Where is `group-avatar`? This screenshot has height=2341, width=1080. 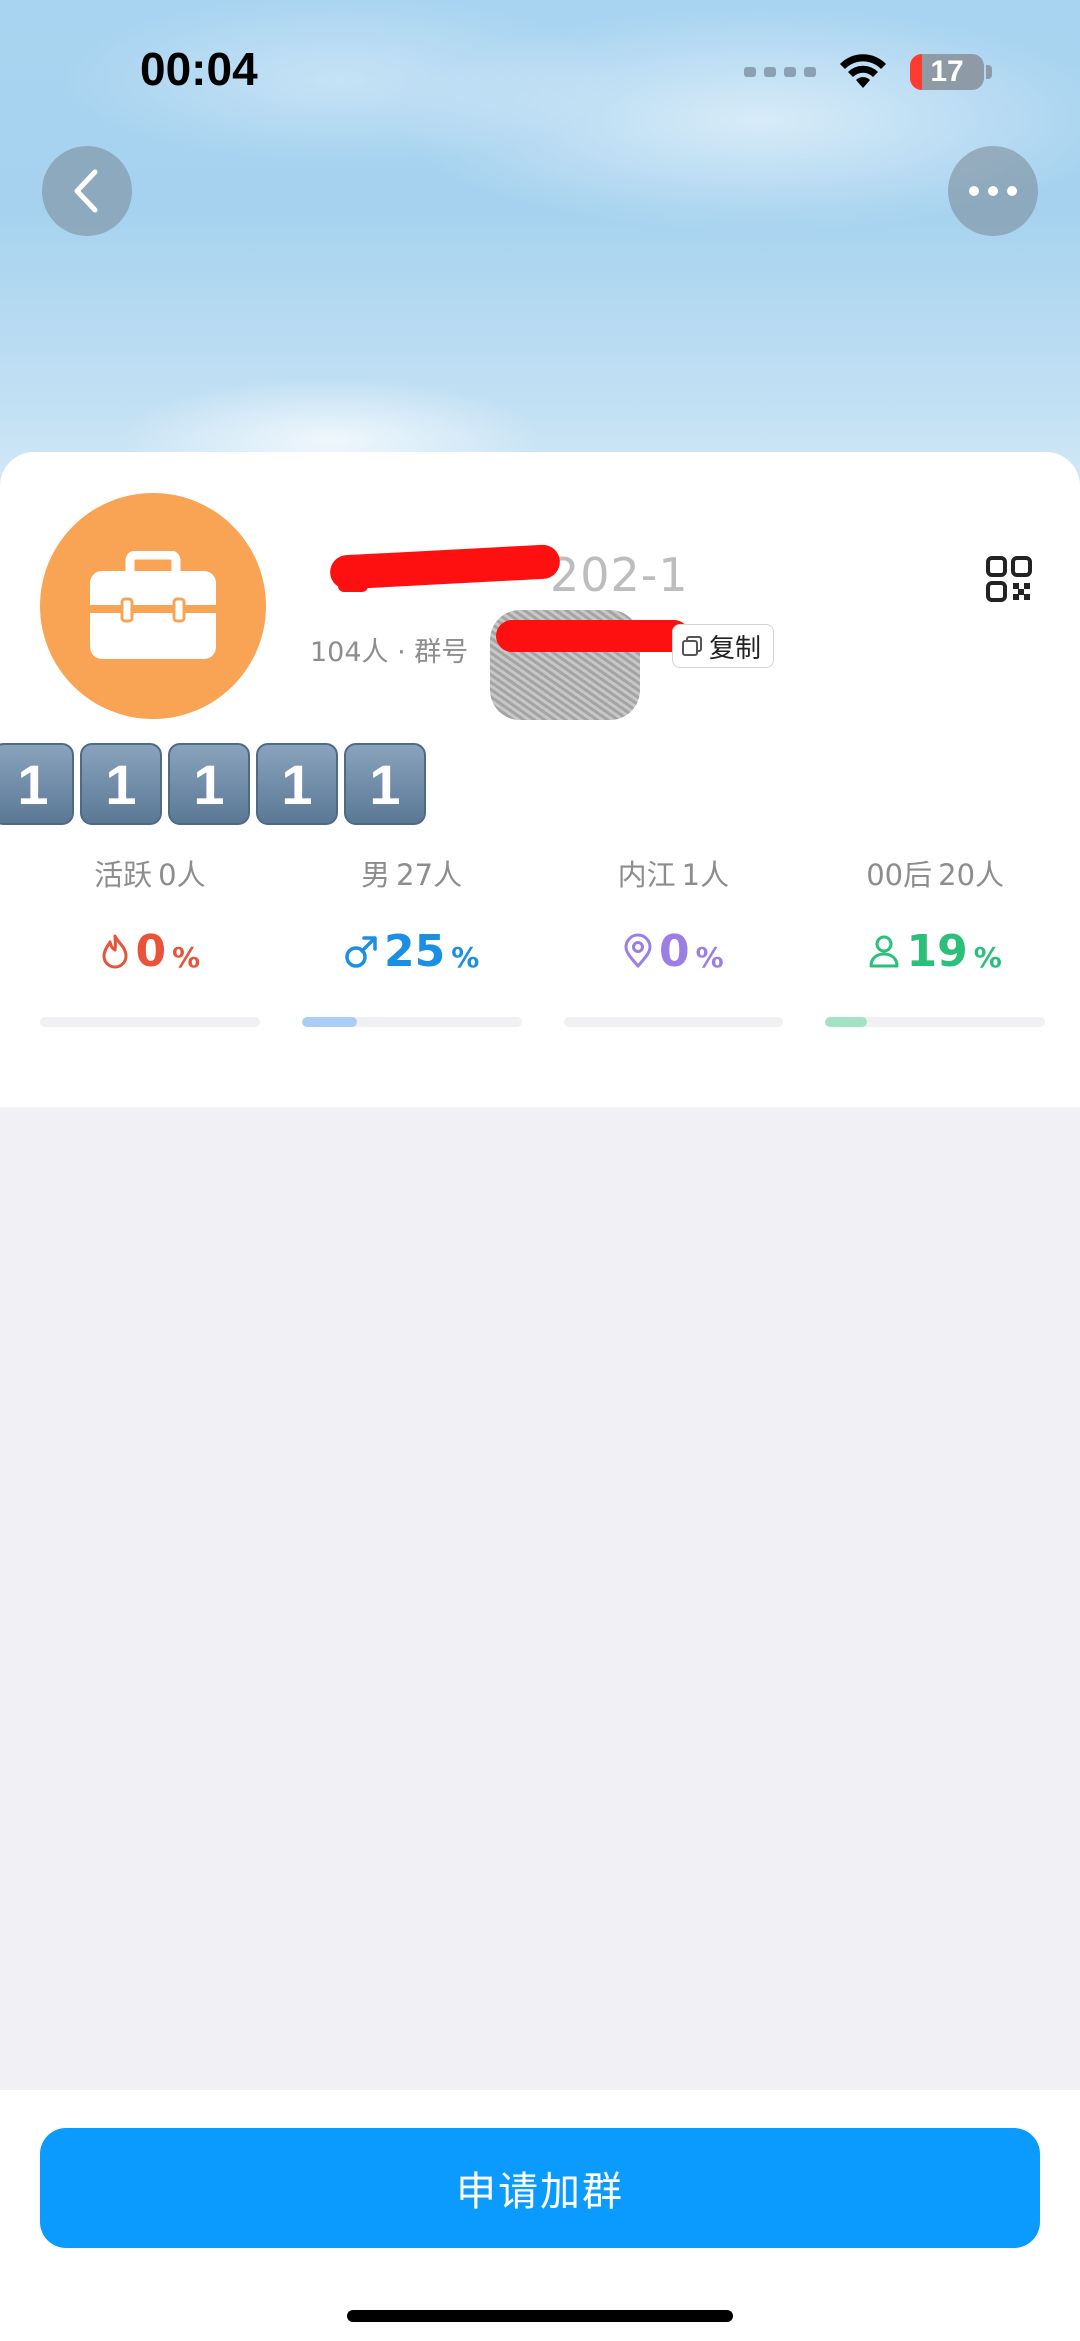
group-avatar is located at coordinates (153, 606).